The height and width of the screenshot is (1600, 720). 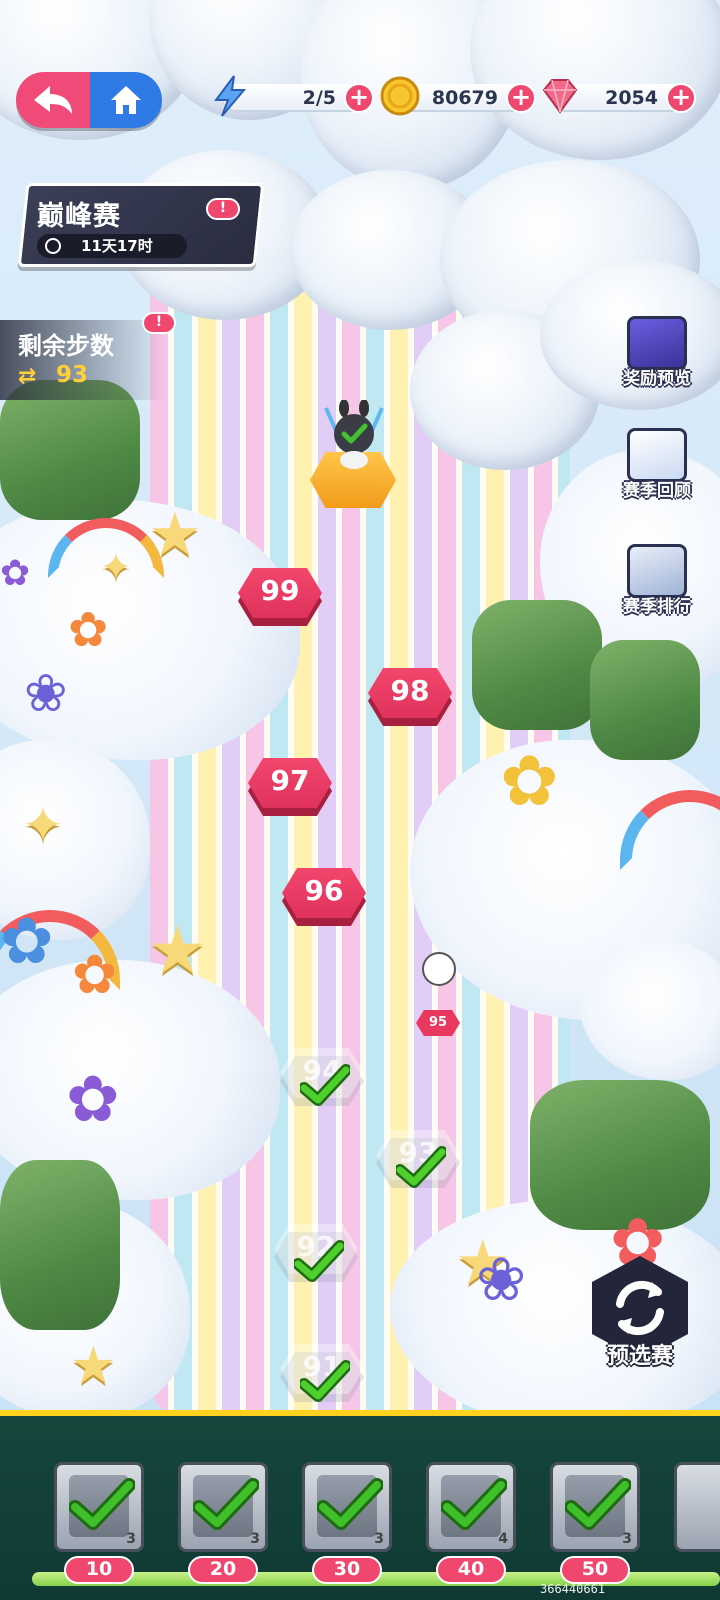 What do you see at coordinates (117, 246) in the screenshot?
I see `event-time-remaining: 11天17时` at bounding box center [117, 246].